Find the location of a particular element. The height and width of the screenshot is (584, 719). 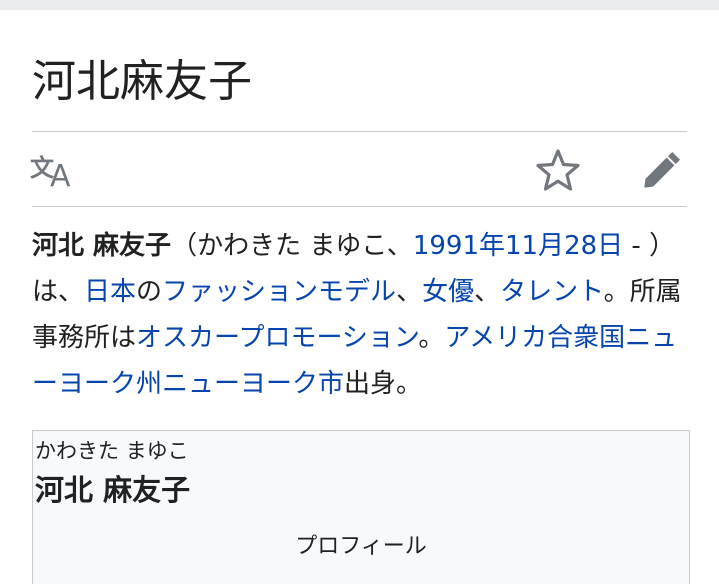

watch-star-button is located at coordinates (558, 170).